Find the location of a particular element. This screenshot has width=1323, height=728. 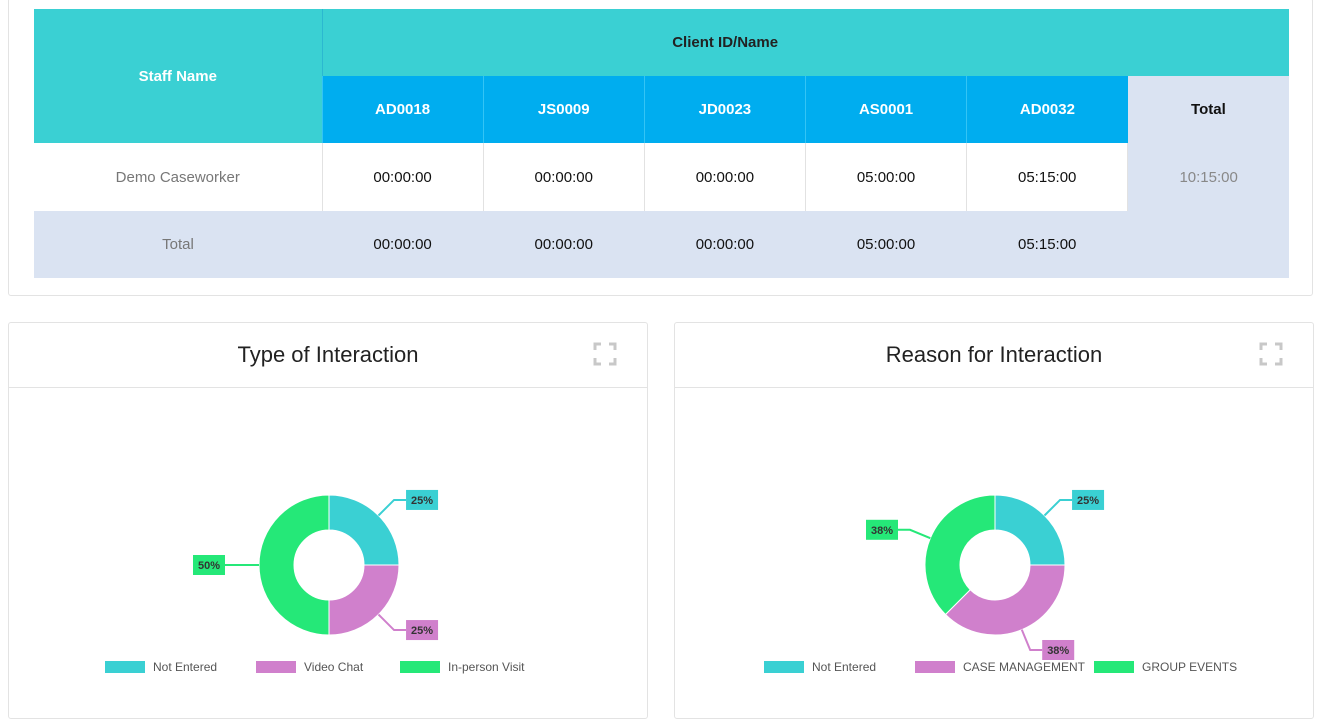

legend-label: Video Chat is located at coordinates (334, 667).